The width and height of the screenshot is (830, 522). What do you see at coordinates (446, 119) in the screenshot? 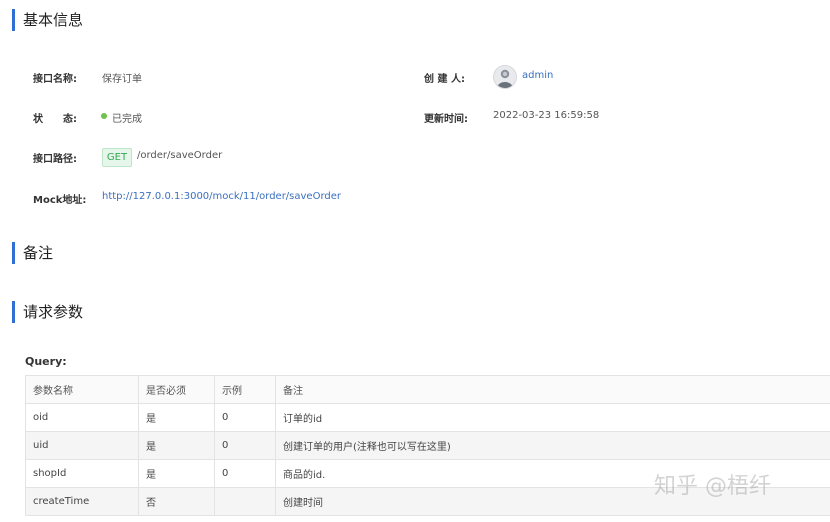
I see `updated-time-label: 更新时间:` at bounding box center [446, 119].